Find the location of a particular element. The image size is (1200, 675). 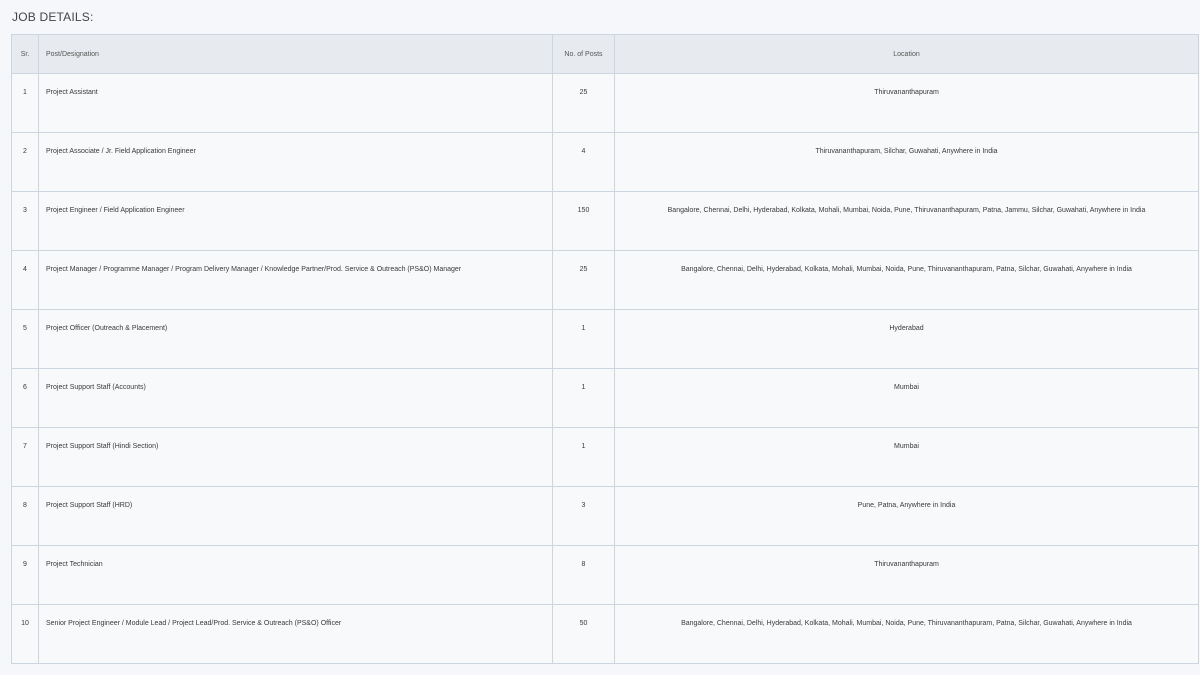

cell-location-text: Hyderabad is located at coordinates (906, 328).